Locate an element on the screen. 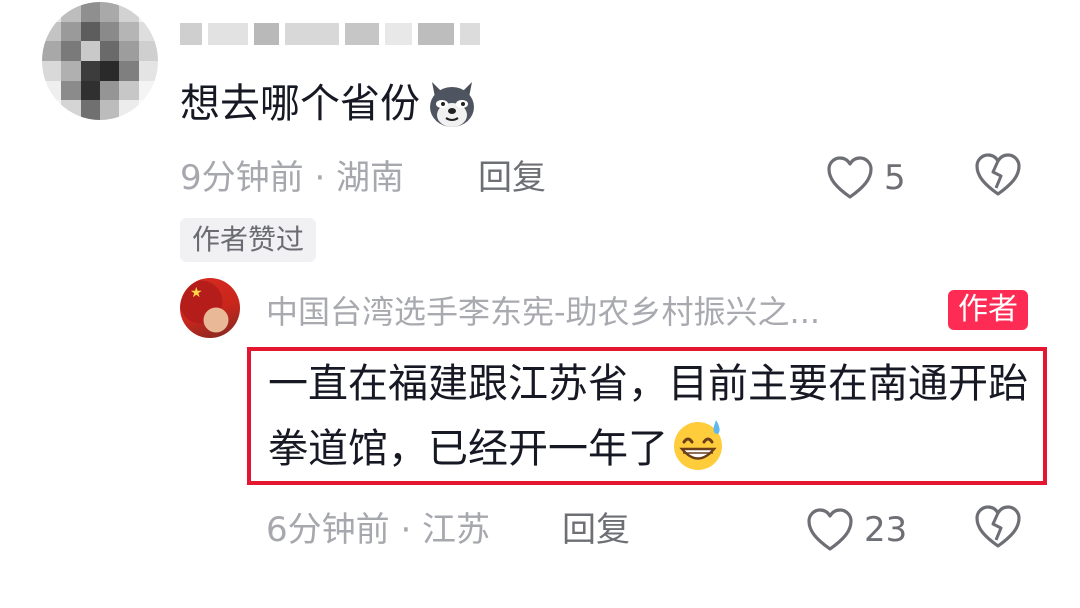  grinning-sweat-emoji is located at coordinates (698, 445).